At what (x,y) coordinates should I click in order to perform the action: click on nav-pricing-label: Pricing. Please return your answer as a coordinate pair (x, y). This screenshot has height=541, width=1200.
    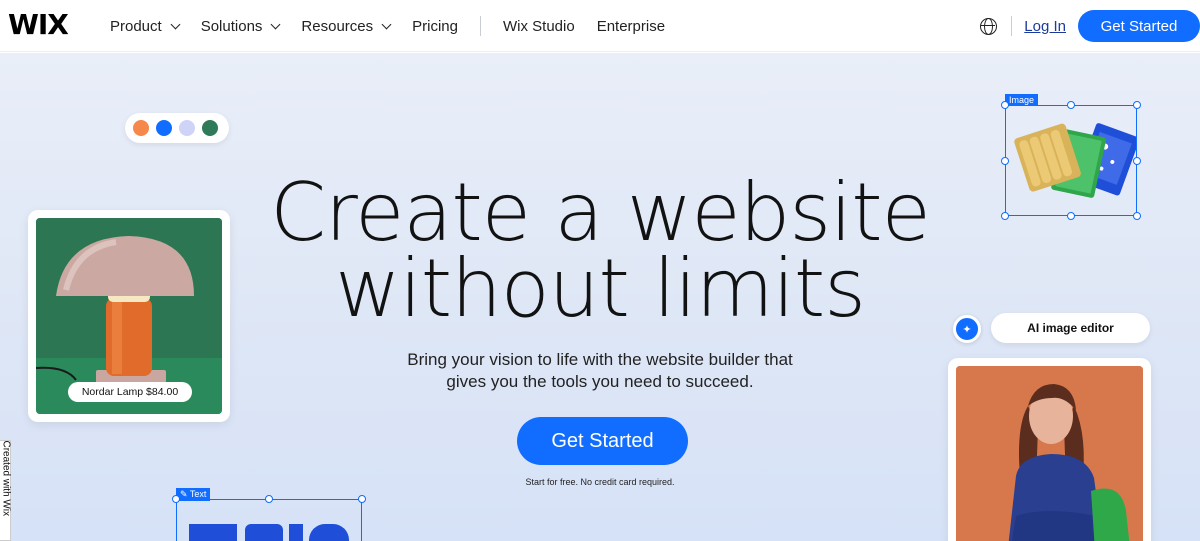
    Looking at the image, I should click on (435, 26).